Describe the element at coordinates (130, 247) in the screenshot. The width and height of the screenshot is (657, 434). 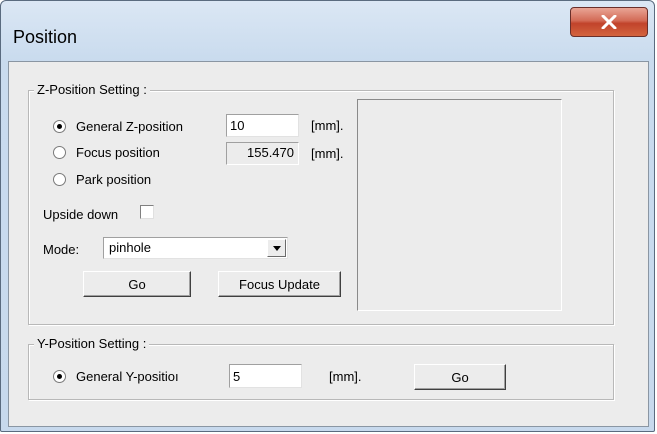
I see `mode-select-value: pinhole` at that location.